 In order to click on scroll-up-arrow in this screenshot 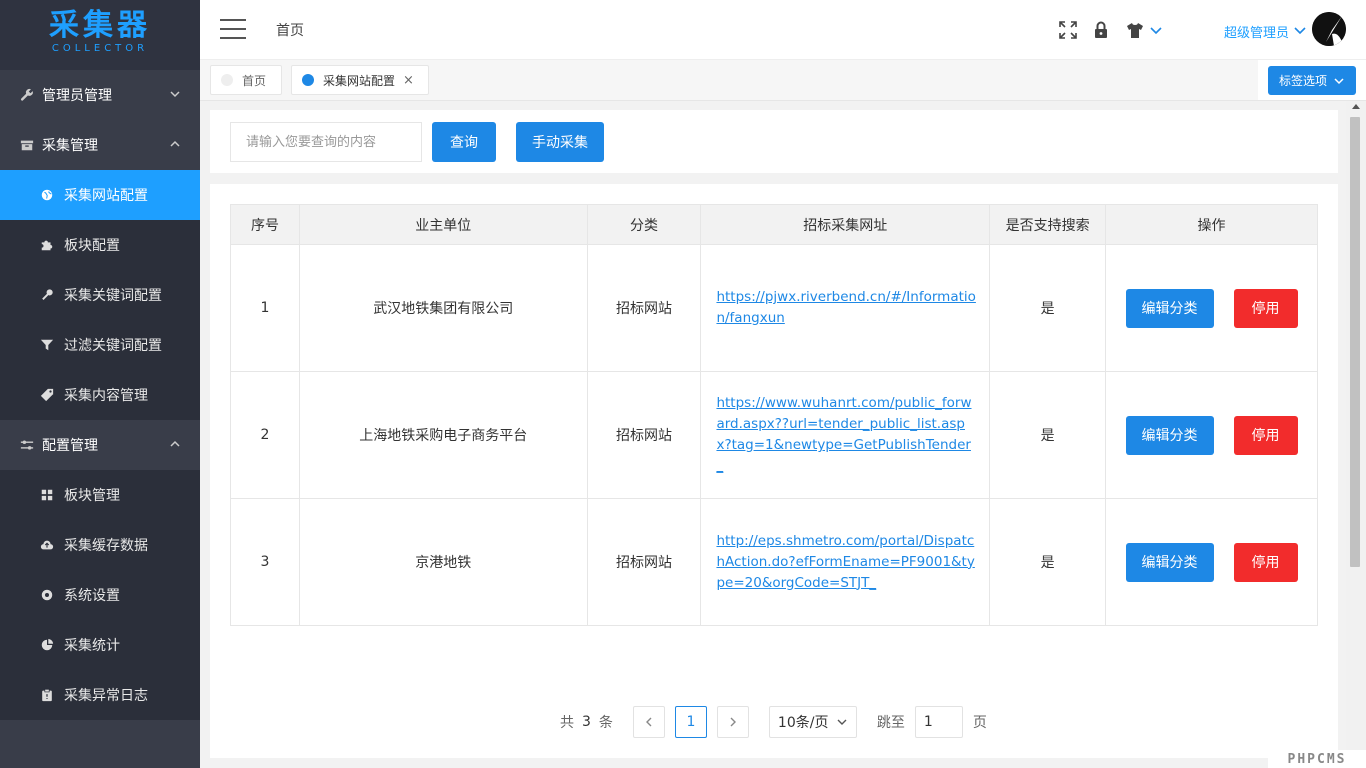, I will do `click(1356, 106)`.